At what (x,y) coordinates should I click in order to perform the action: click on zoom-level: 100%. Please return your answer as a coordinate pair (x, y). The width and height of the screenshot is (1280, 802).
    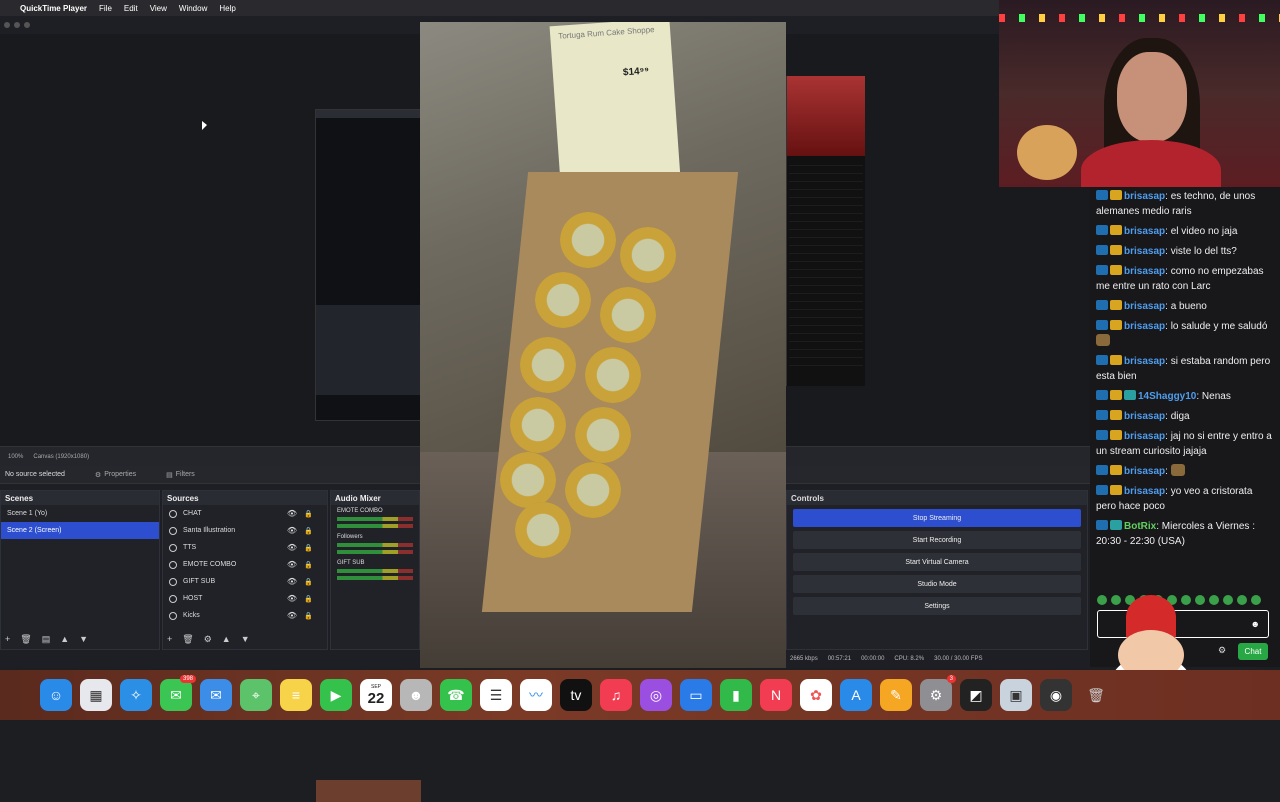
    Looking at the image, I should click on (15, 457).